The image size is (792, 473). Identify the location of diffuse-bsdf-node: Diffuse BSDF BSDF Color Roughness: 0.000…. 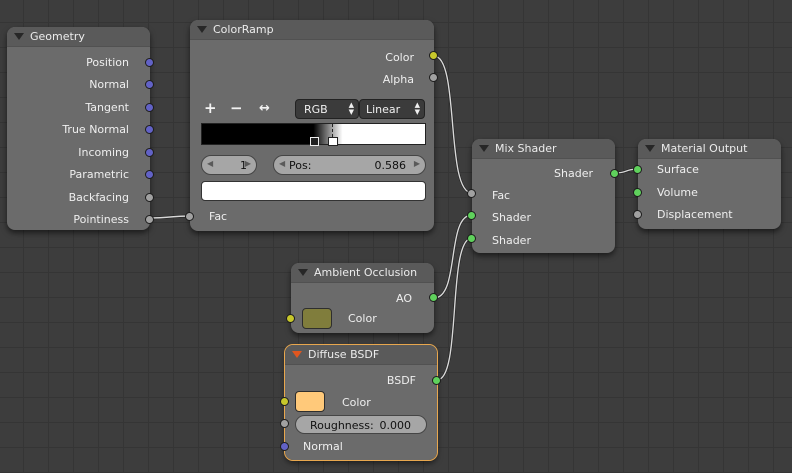
(360, 402).